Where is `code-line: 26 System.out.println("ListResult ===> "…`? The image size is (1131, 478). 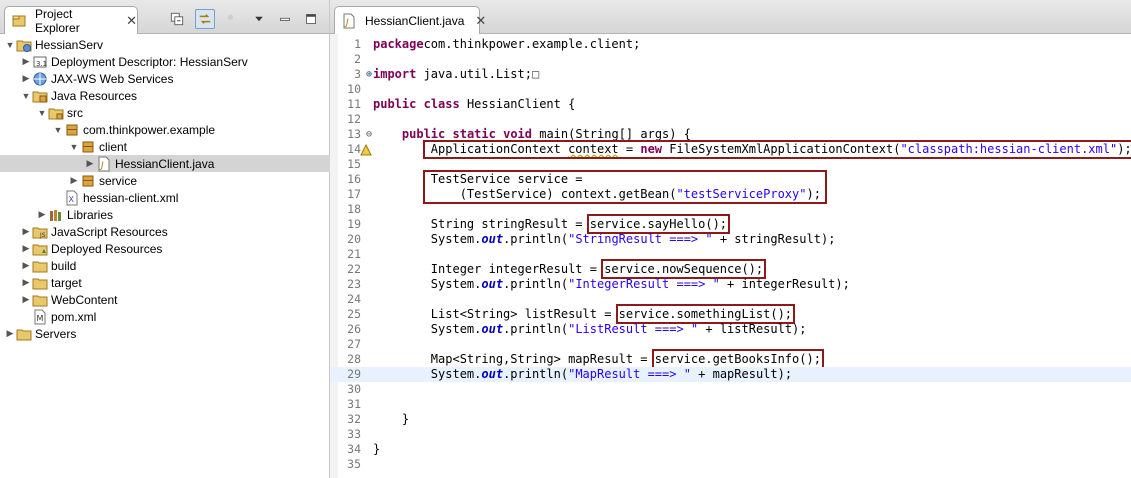
code-line: 26 System.out.println("ListResult ===> "… is located at coordinates (730, 329).